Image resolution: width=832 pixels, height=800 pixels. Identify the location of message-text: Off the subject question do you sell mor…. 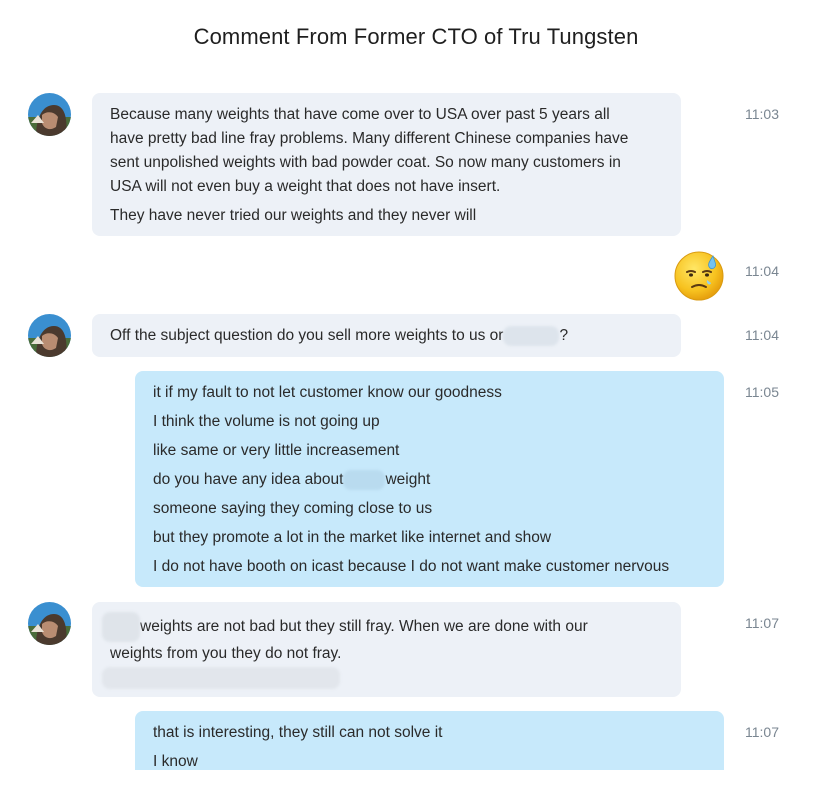
(307, 335).